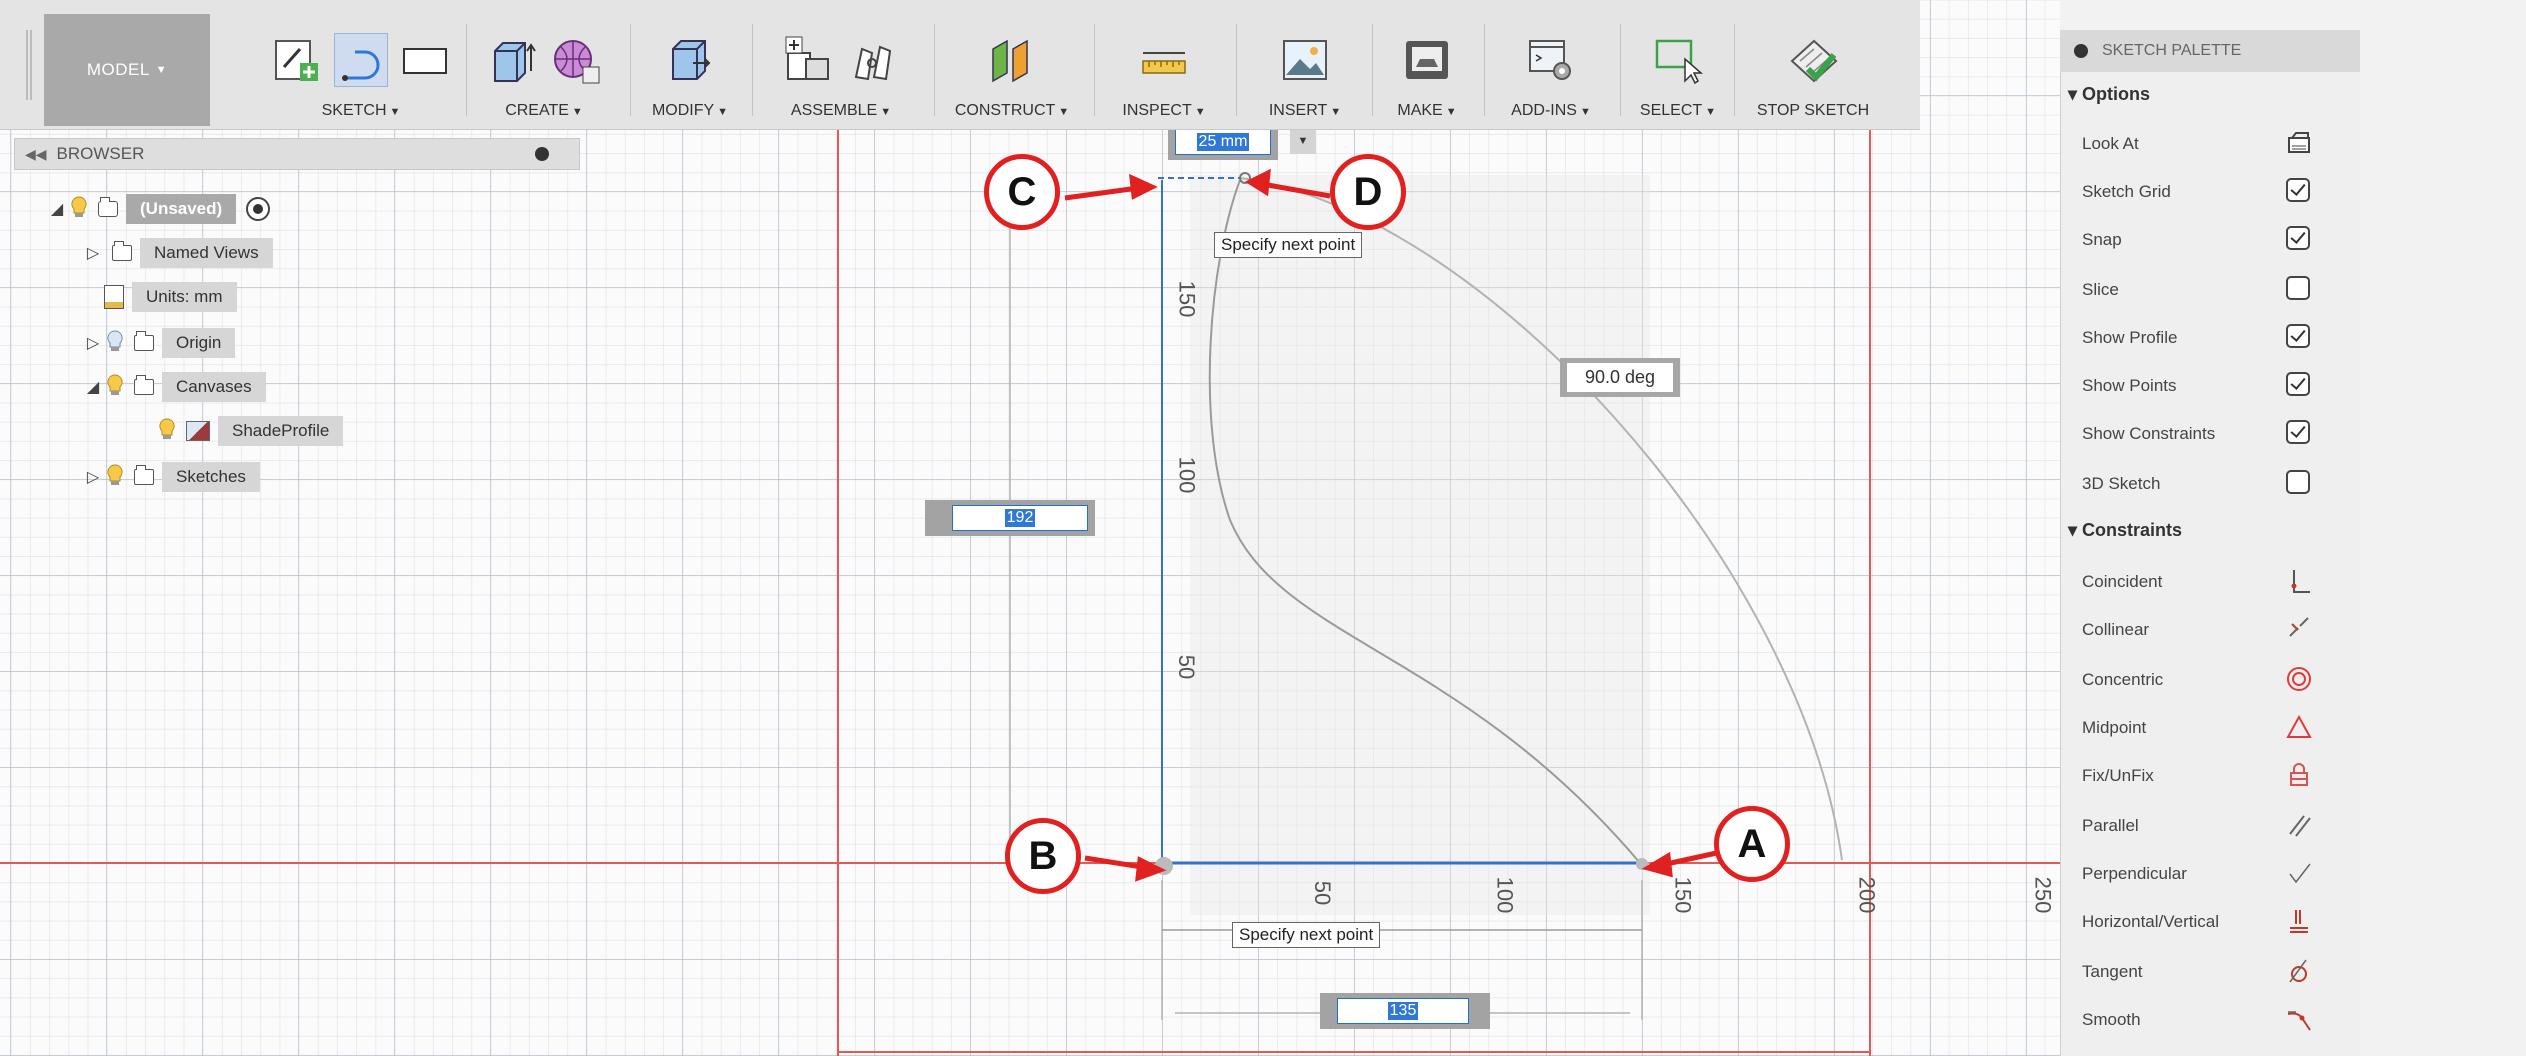  I want to click on offset-plane-icon, so click(1012, 60).